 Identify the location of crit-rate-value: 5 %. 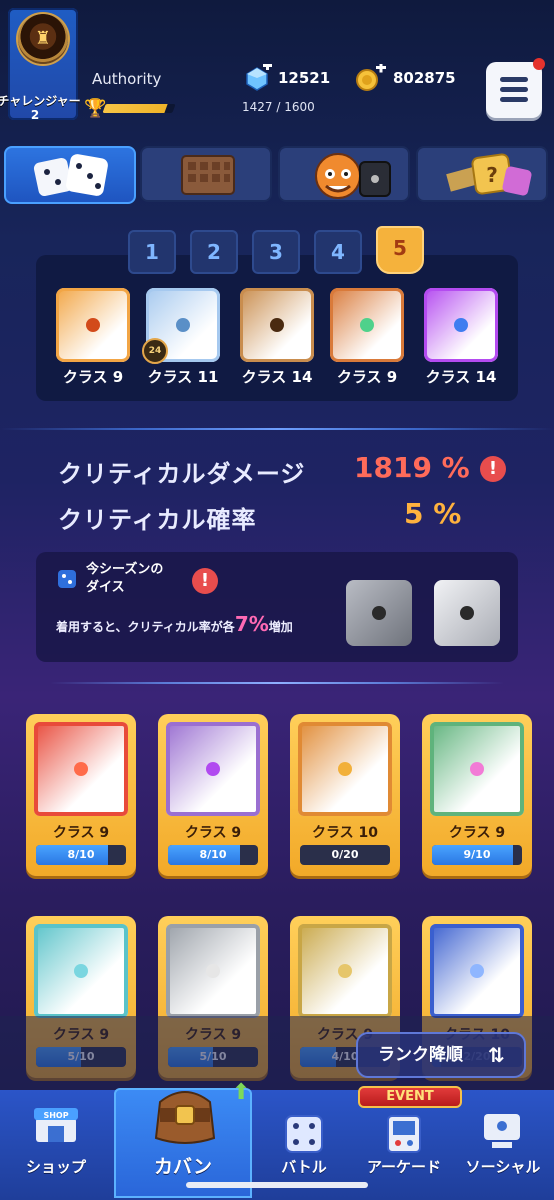
(433, 513).